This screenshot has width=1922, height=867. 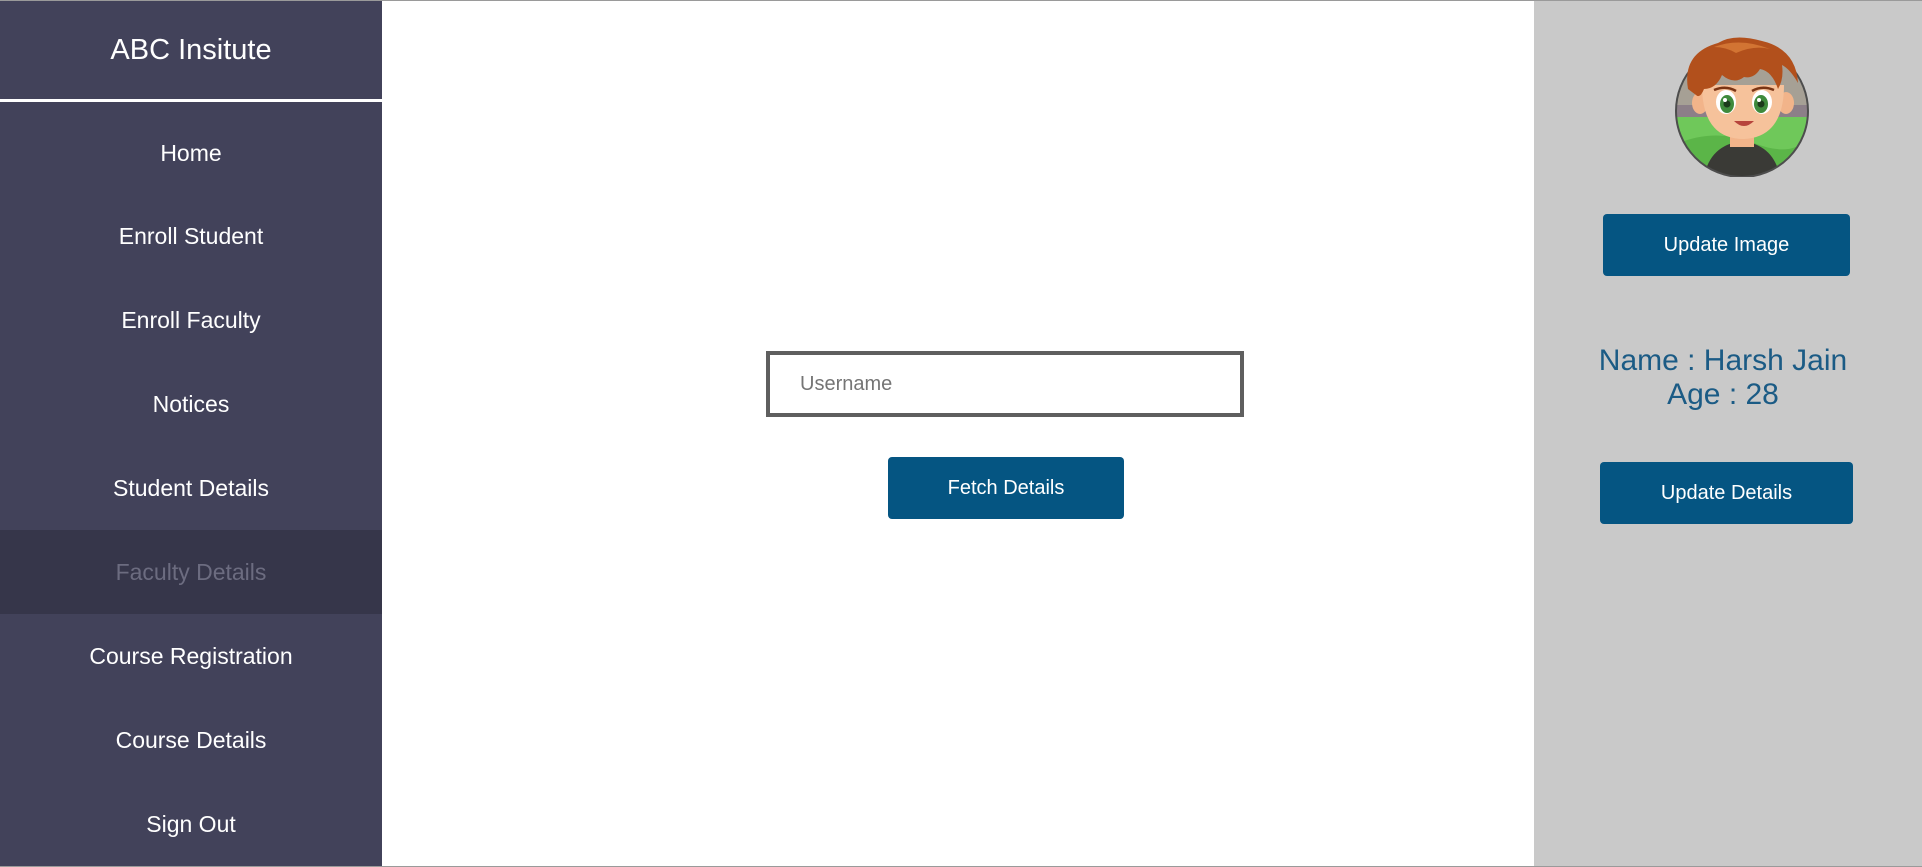 I want to click on sidebar-item-notices: Notices, so click(x=191, y=404).